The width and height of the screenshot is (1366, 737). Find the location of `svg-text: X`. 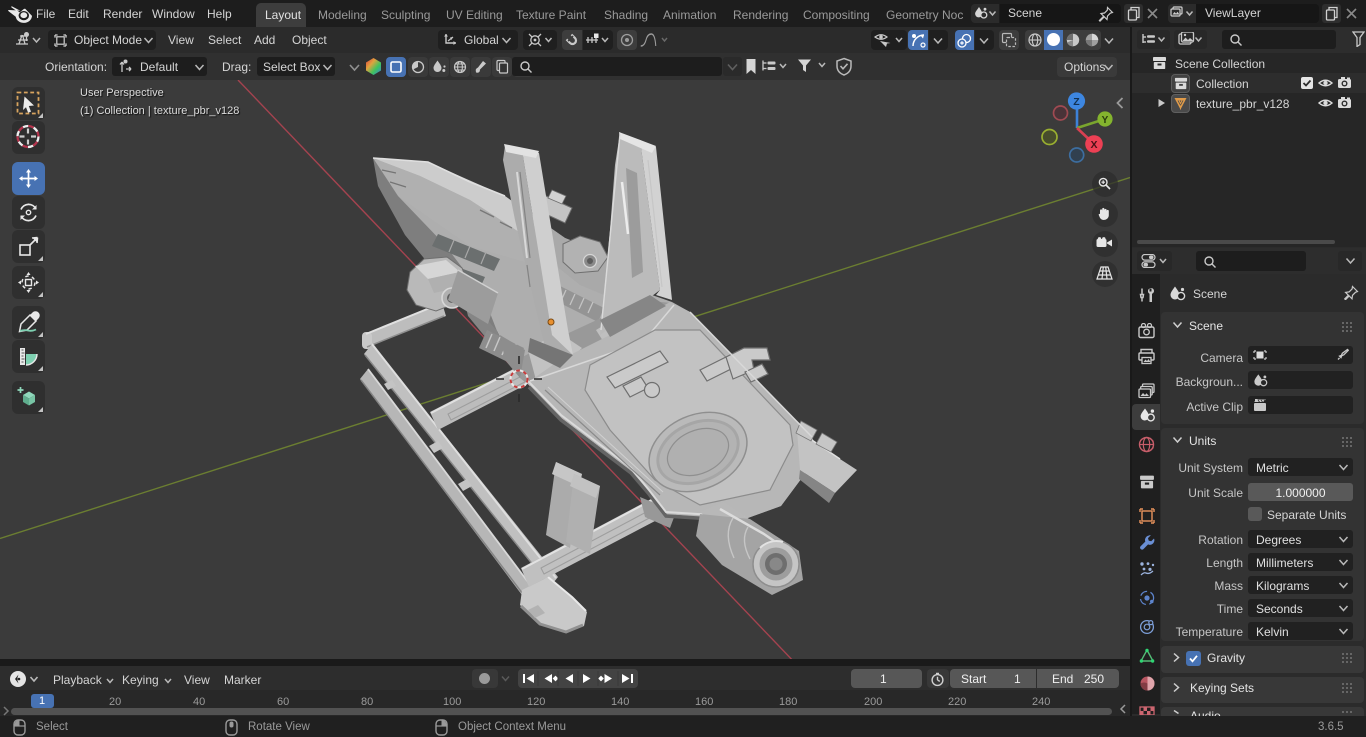

svg-text: X is located at coordinates (1093, 145).